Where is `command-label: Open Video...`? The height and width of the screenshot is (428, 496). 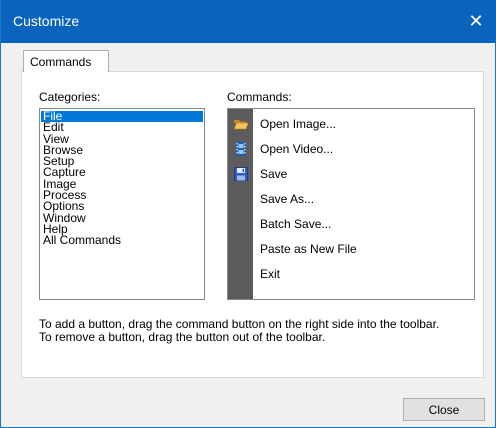
command-label: Open Video... is located at coordinates (297, 149).